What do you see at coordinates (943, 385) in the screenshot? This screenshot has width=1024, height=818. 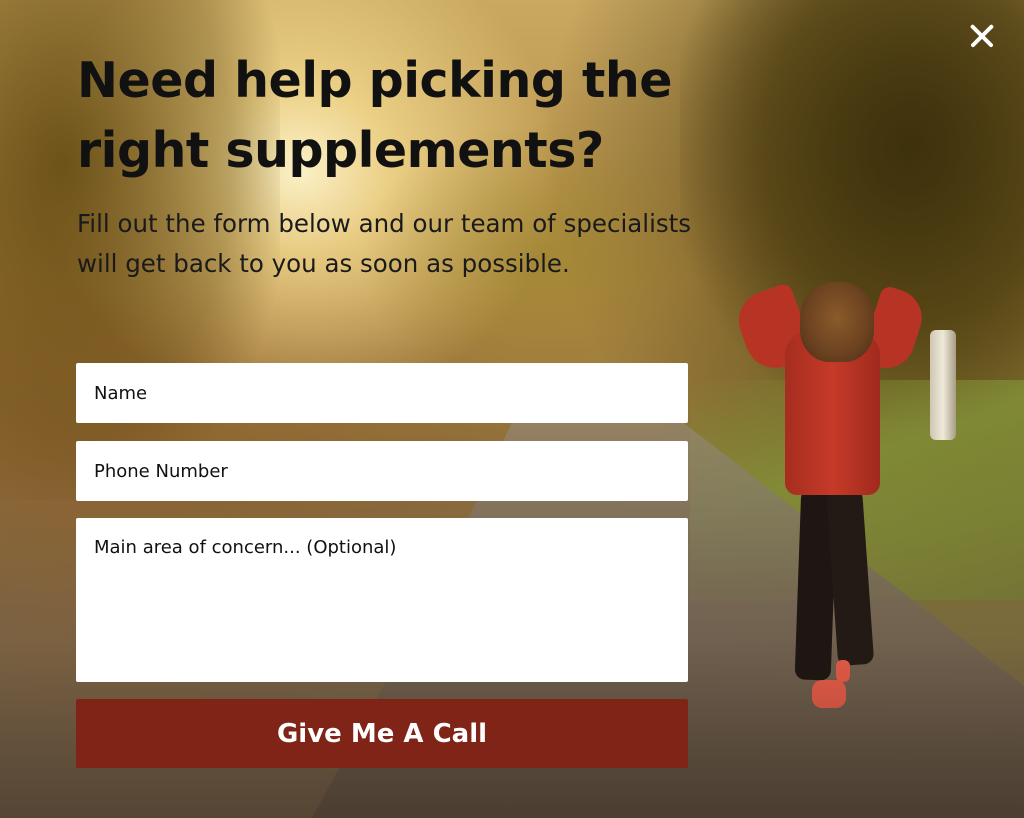 I see `tree-trunk` at bounding box center [943, 385].